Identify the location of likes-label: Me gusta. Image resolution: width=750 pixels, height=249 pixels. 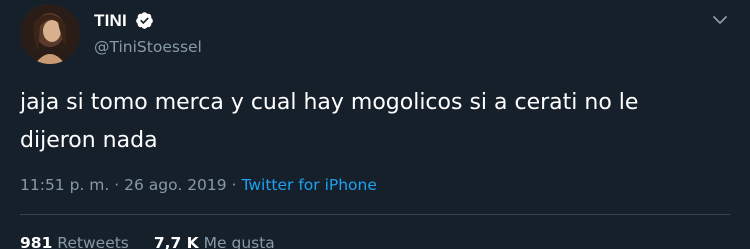
(239, 241).